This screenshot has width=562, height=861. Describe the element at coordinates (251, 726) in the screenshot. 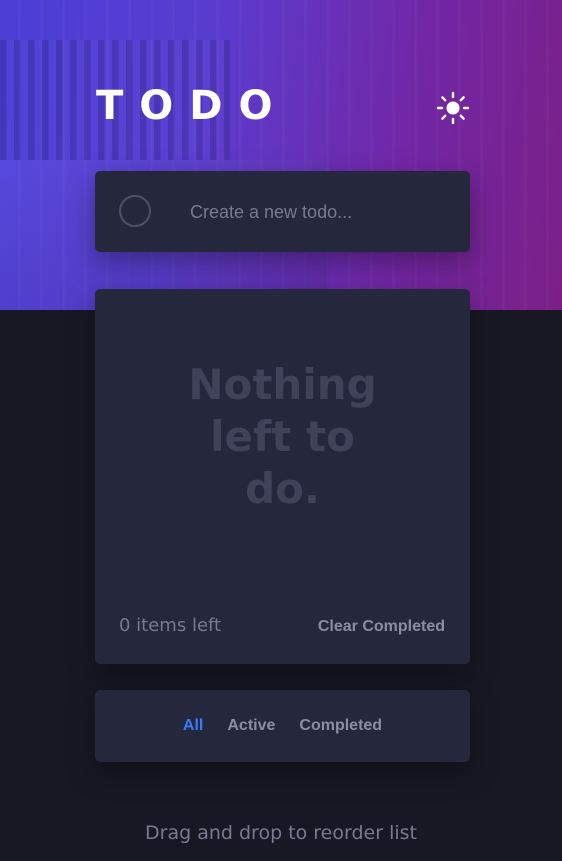

I see `filter-active-button: Active` at that location.